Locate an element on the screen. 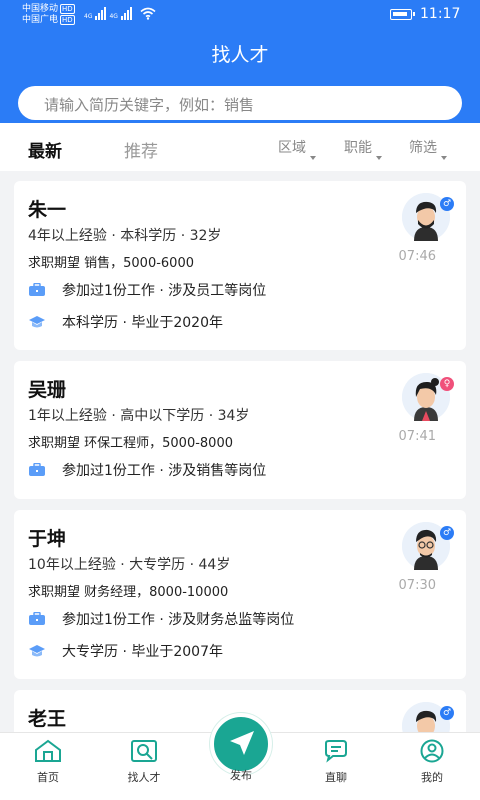 The width and height of the screenshot is (480, 800). filter-bar: 最新 推荐 区域 职能 筛选 is located at coordinates (240, 147).